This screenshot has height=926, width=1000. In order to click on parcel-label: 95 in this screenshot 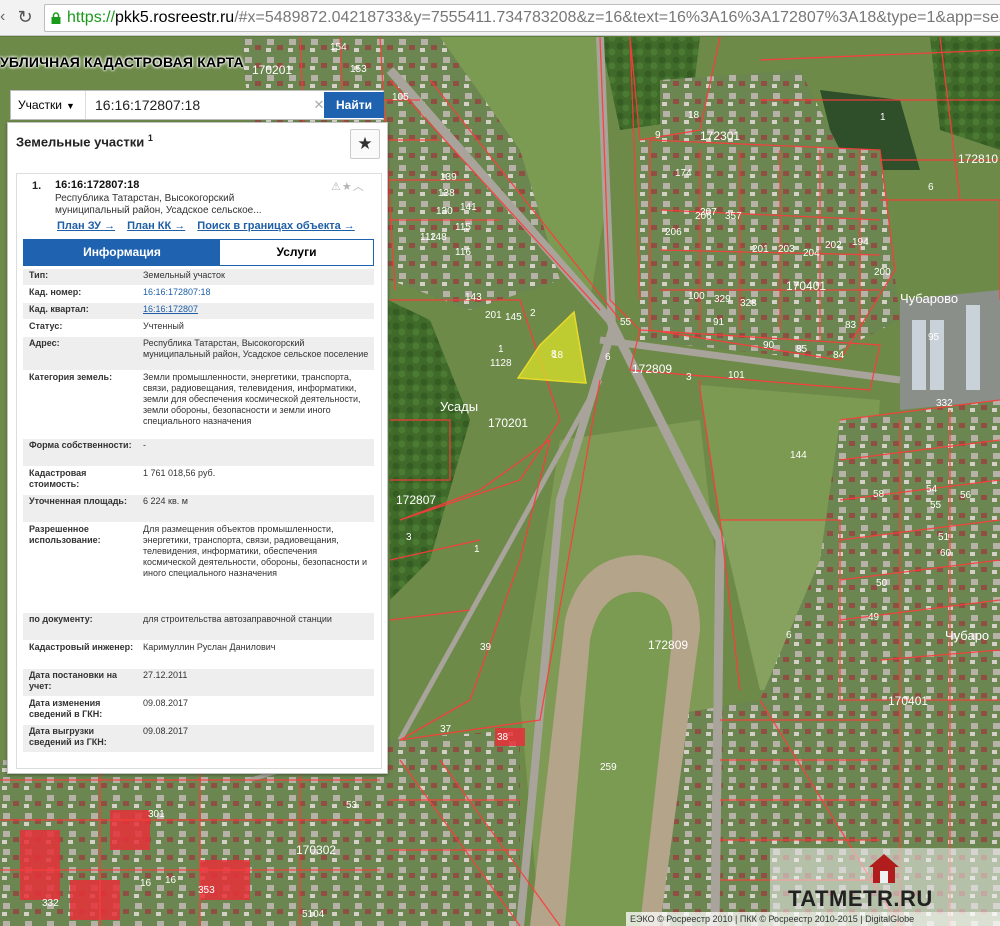, I will do `click(934, 337)`.